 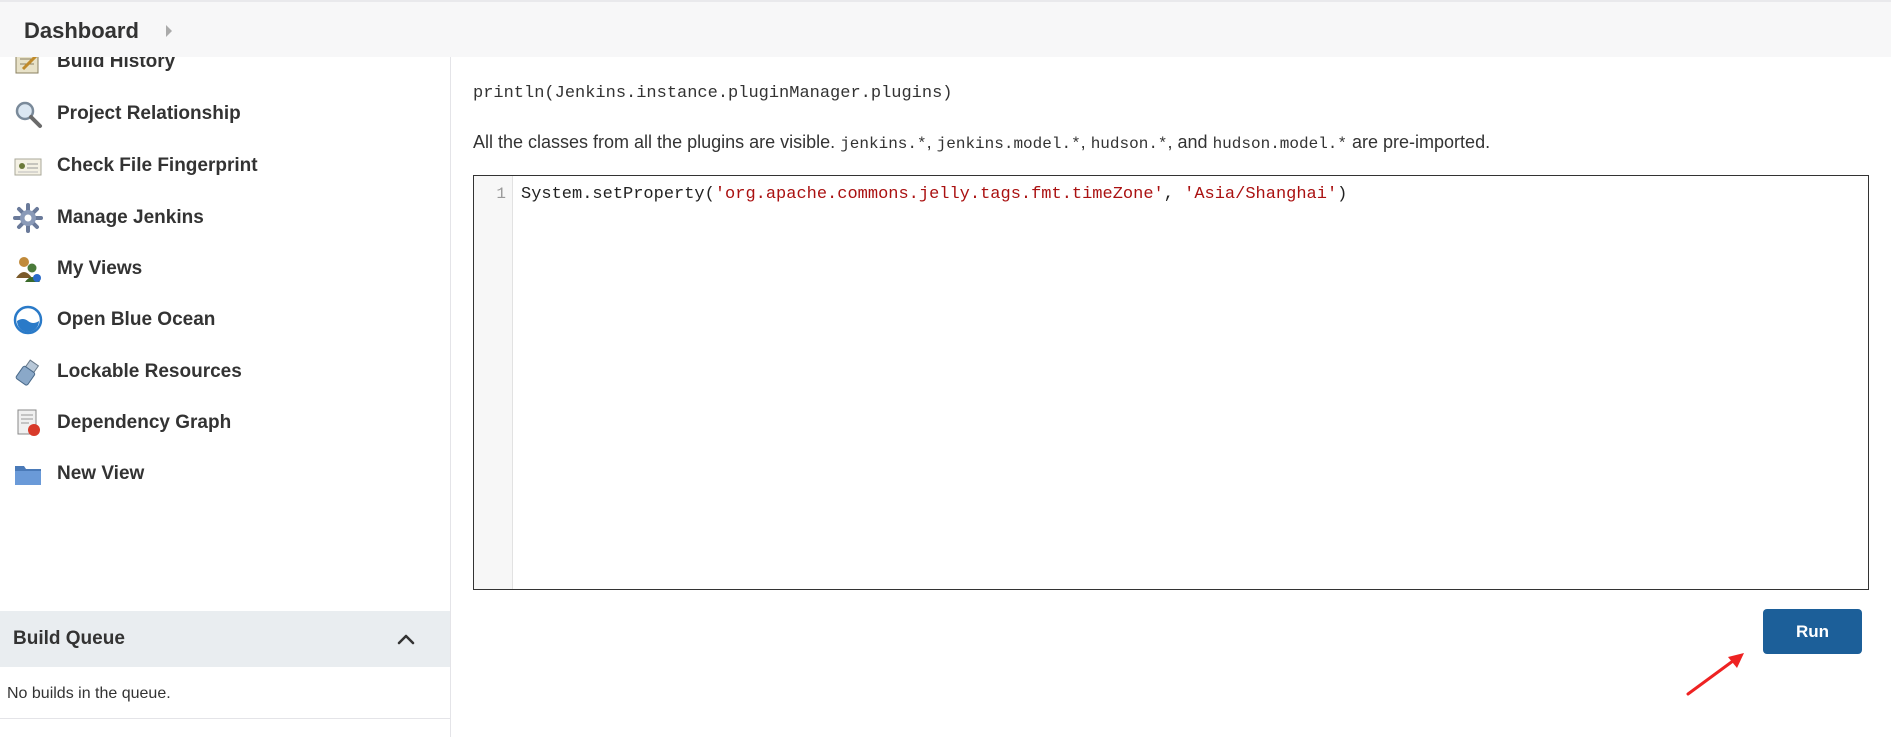 I want to click on note-code: hudson.model.*, so click(x=1279, y=144).